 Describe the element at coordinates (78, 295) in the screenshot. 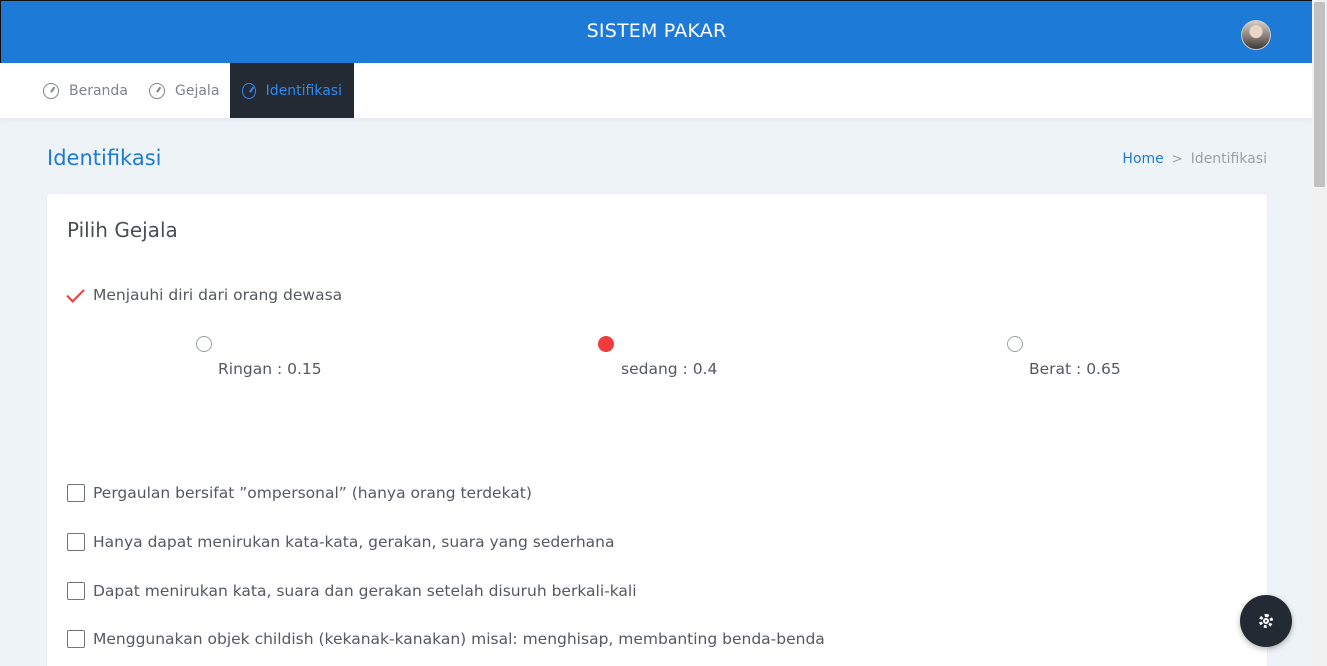

I see `check-icon` at that location.